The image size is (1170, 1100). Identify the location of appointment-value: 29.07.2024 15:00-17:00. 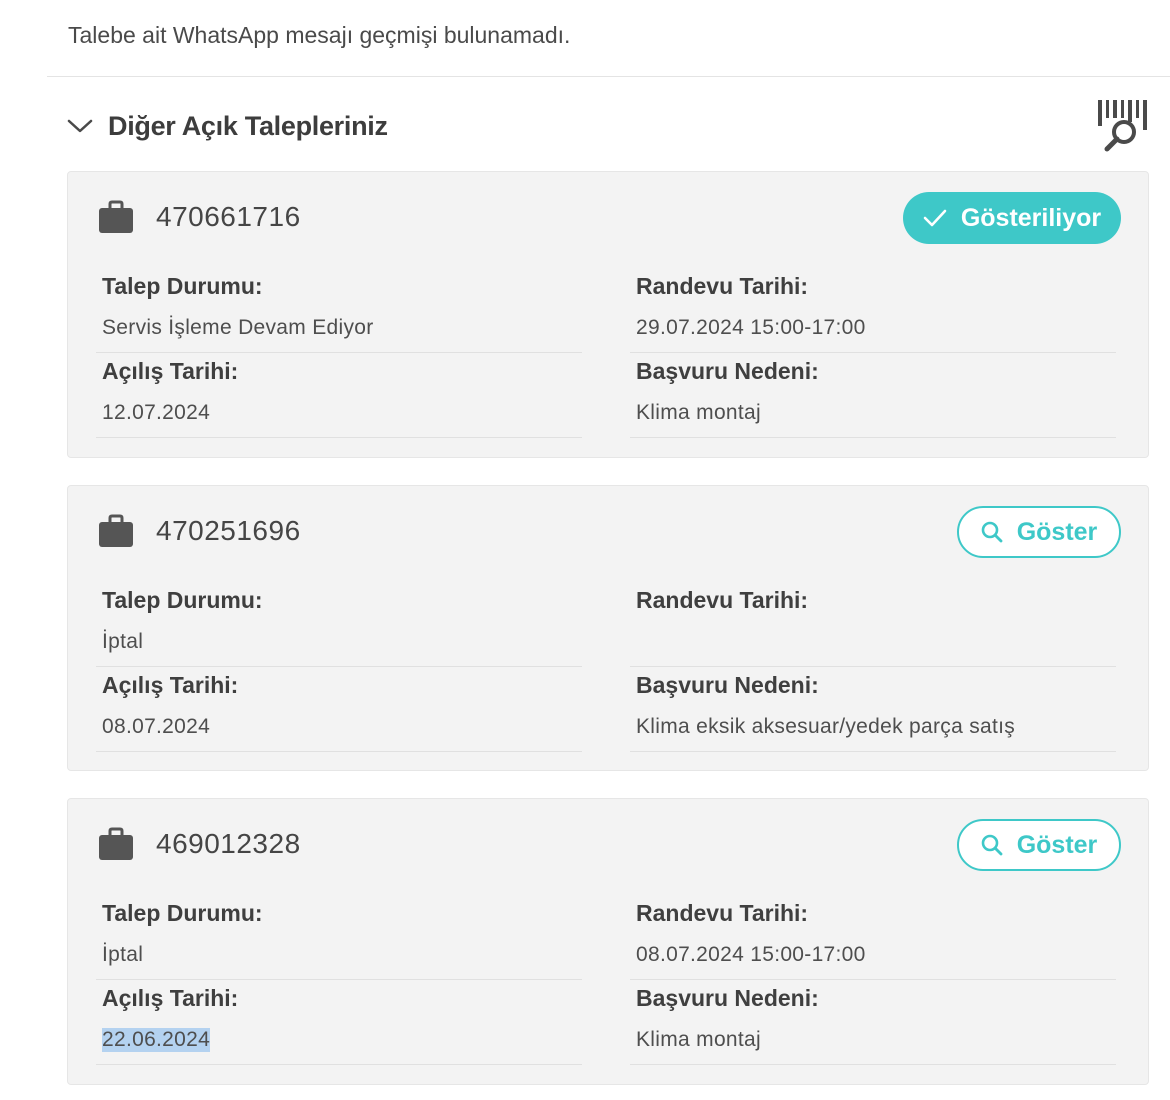
(751, 327).